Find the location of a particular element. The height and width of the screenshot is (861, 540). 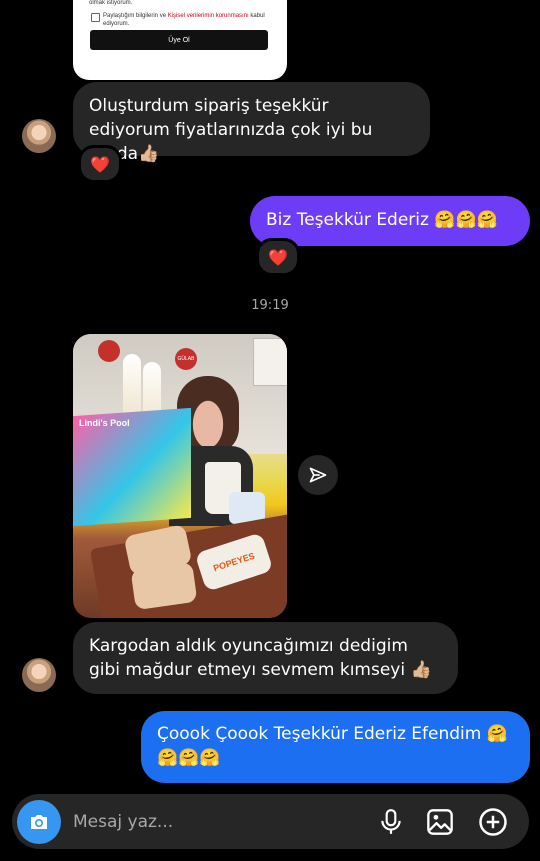

photo-food-bag is located at coordinates (164, 586).